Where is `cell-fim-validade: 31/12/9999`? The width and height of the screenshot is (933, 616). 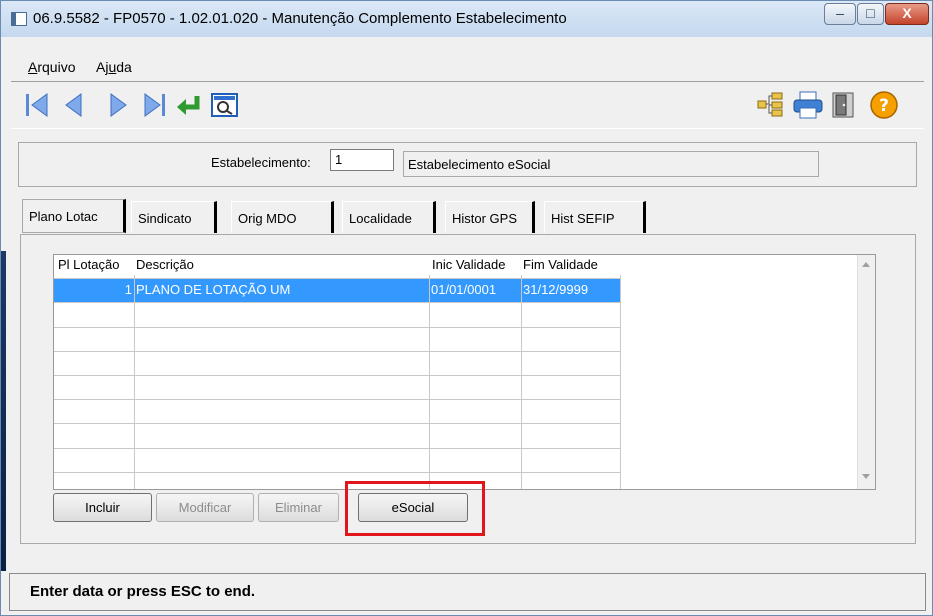 cell-fim-validade: 31/12/9999 is located at coordinates (556, 289).